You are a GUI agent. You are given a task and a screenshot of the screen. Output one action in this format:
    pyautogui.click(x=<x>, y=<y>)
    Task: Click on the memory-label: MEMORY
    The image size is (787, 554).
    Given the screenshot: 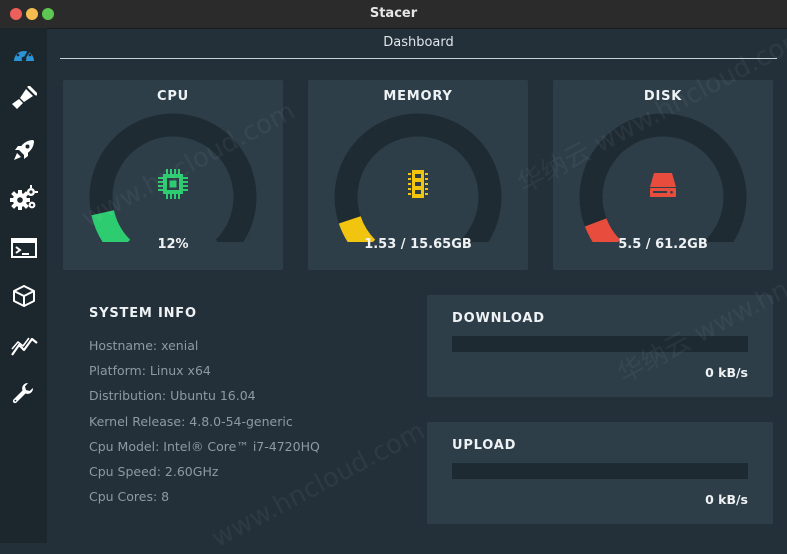 What is the action you would take?
    pyautogui.click(x=418, y=96)
    